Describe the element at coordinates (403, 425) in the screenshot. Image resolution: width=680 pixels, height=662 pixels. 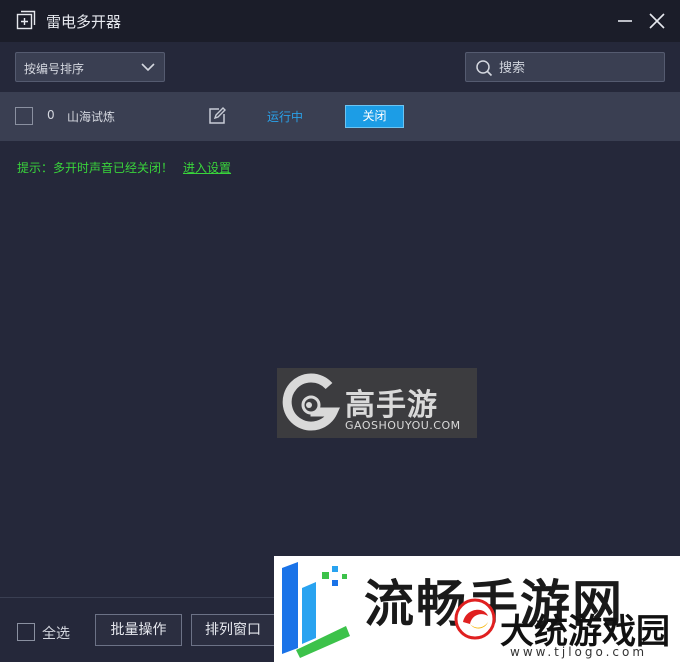
I see `watermark-center-en: GAOSHOUYOU.COM` at that location.